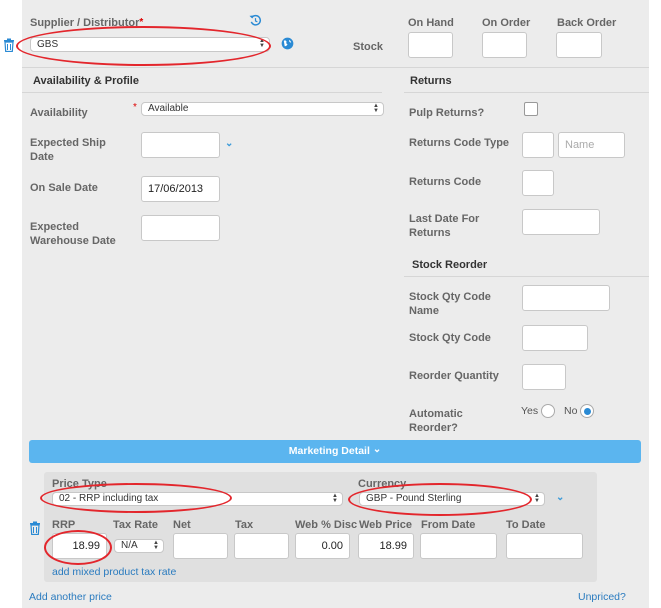  What do you see at coordinates (450, 338) in the screenshot?
I see `stock-qty-code-label: Stock Qty Code` at bounding box center [450, 338].